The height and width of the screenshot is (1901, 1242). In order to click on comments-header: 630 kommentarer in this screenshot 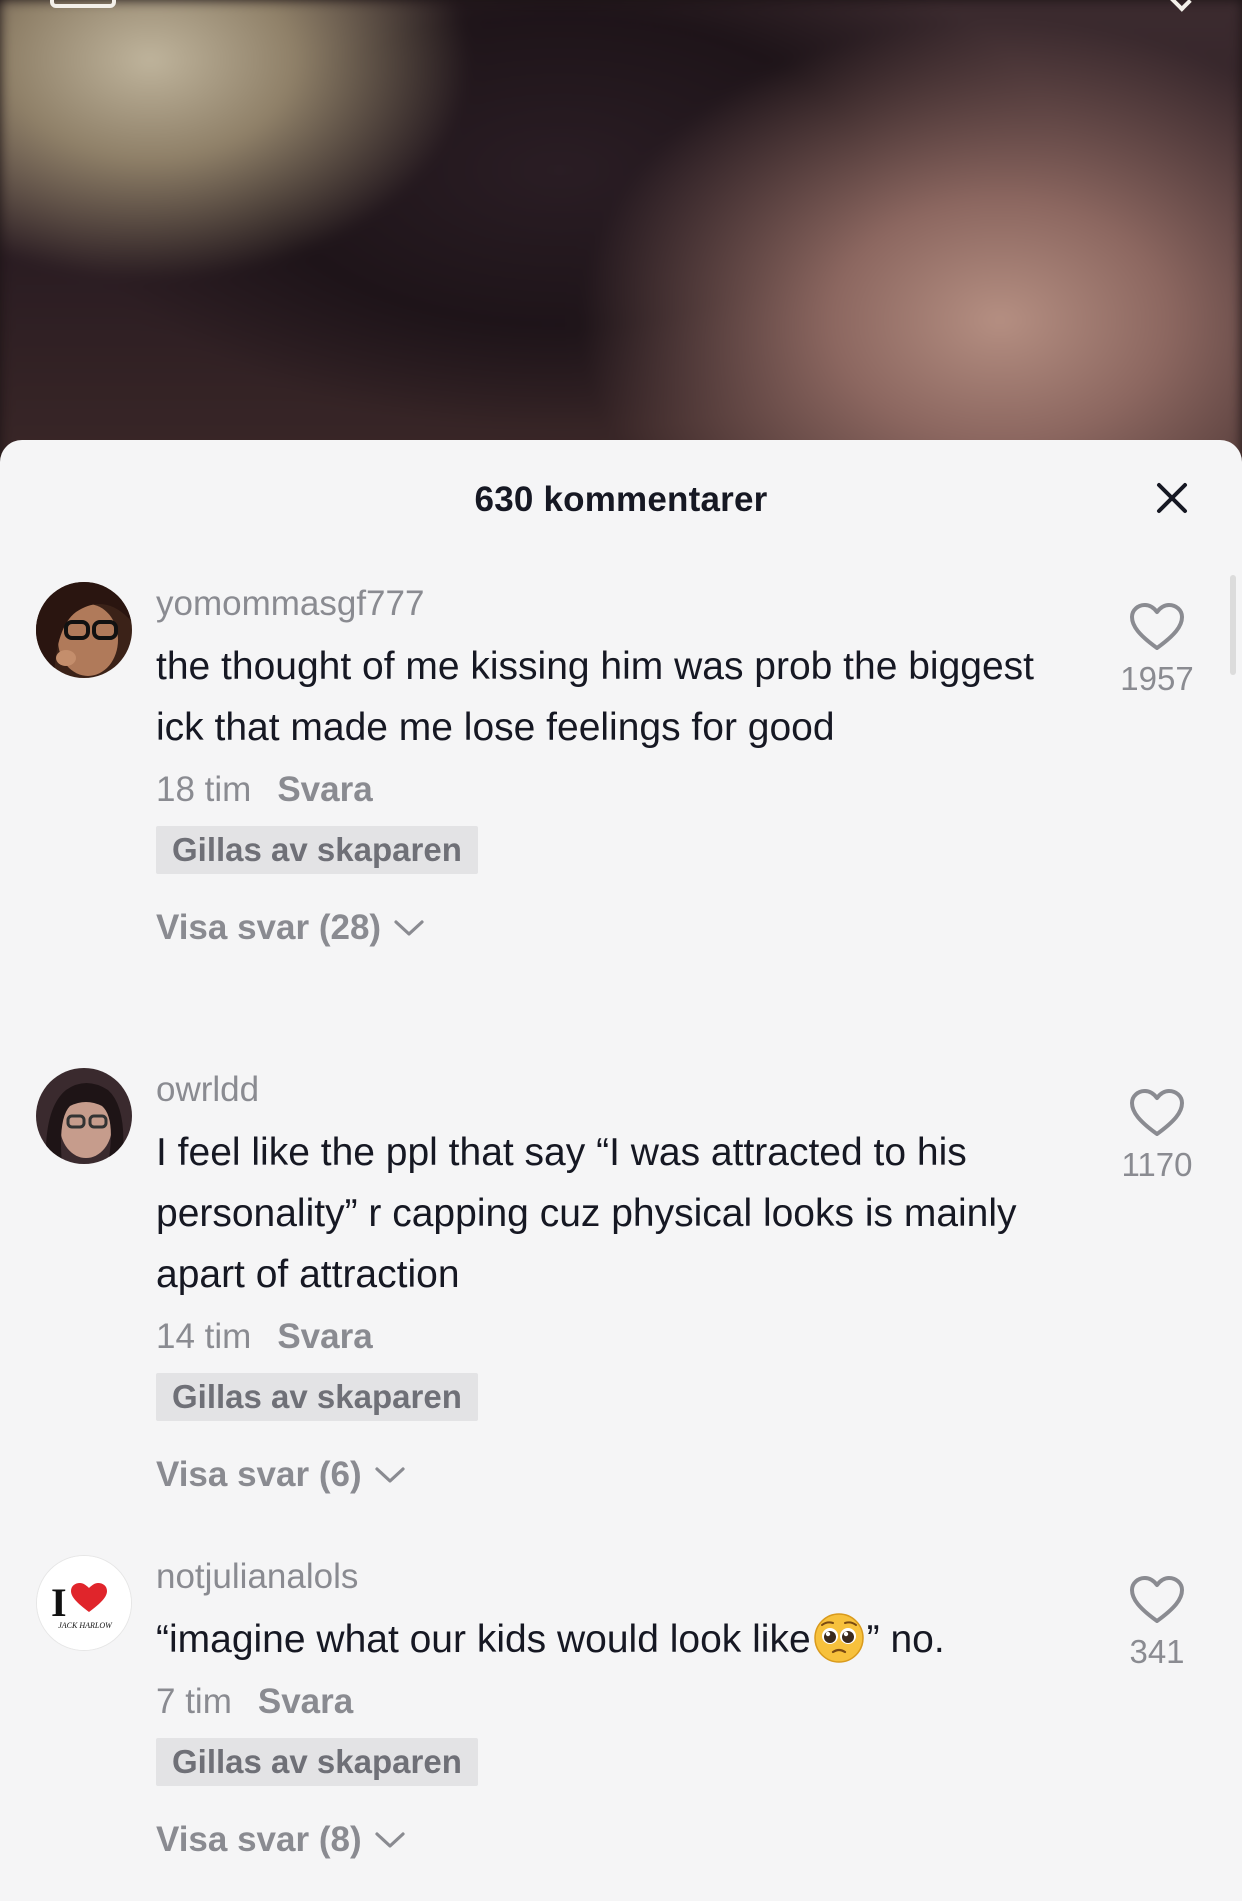, I will do `click(621, 500)`.